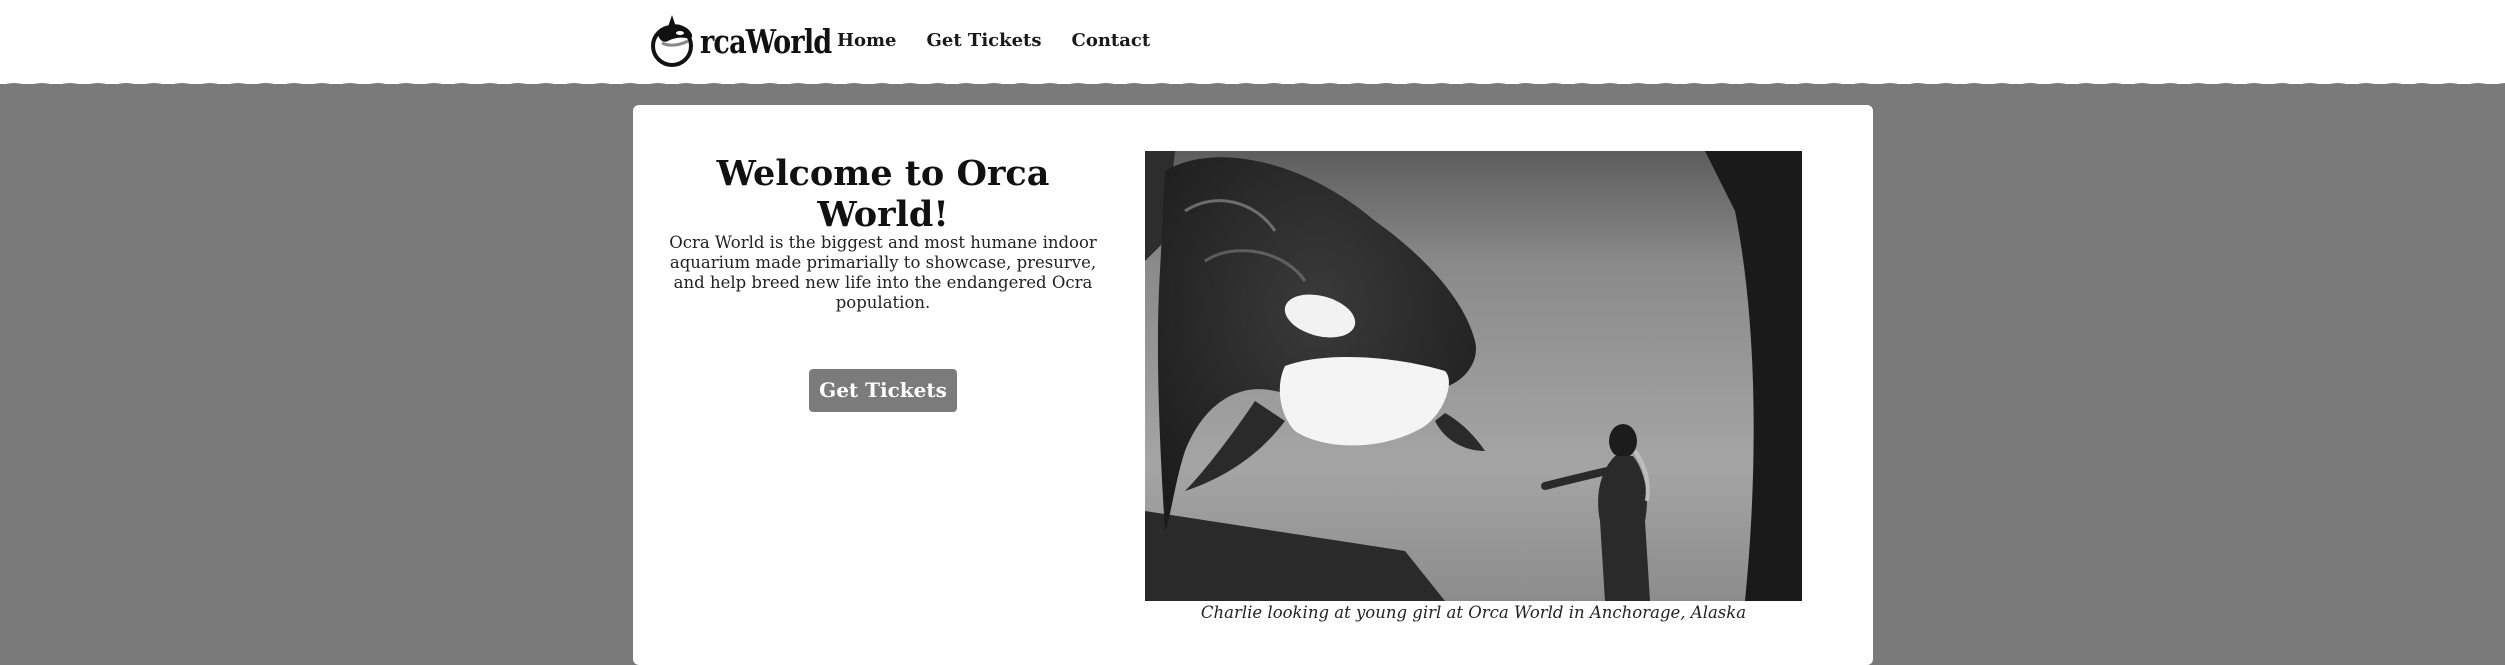  What do you see at coordinates (1111, 40) in the screenshot?
I see `nav-contact: Contact` at bounding box center [1111, 40].